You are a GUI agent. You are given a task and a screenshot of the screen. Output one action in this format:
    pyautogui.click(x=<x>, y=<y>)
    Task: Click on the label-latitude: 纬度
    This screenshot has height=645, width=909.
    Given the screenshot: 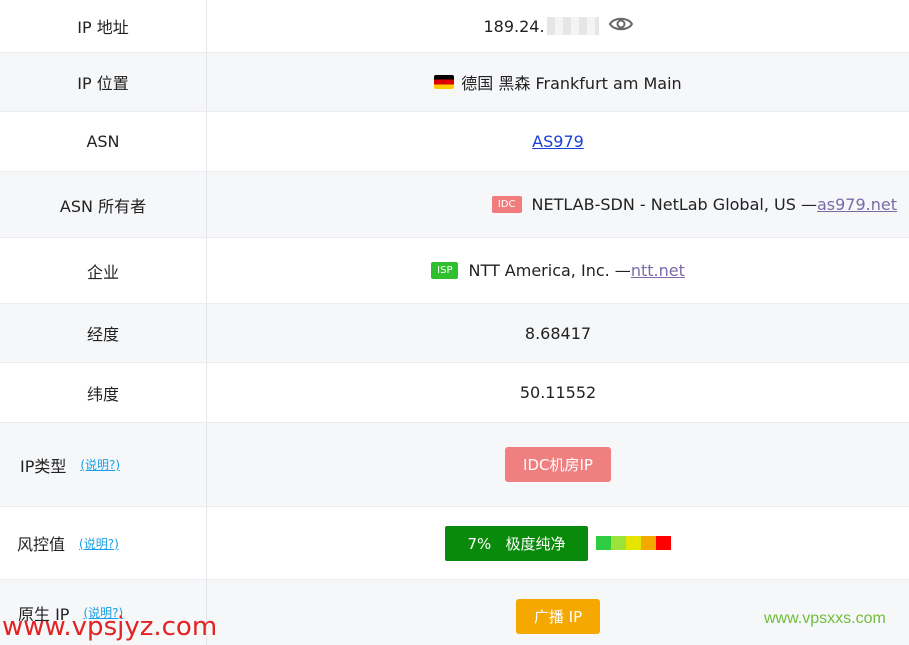 What is the action you would take?
    pyautogui.click(x=103, y=392)
    